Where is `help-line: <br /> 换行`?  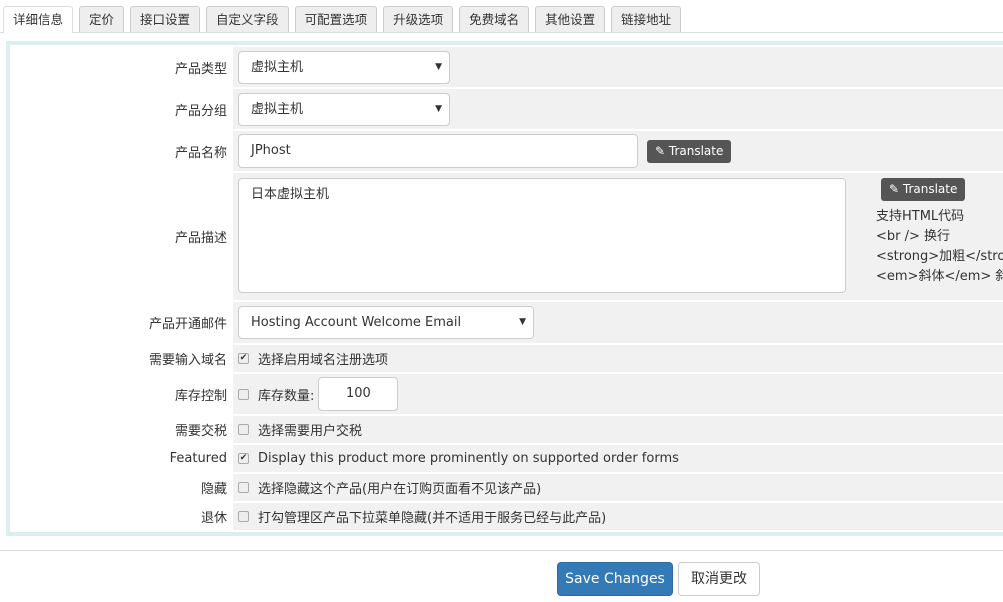 help-line: <br /> 换行 is located at coordinates (913, 236).